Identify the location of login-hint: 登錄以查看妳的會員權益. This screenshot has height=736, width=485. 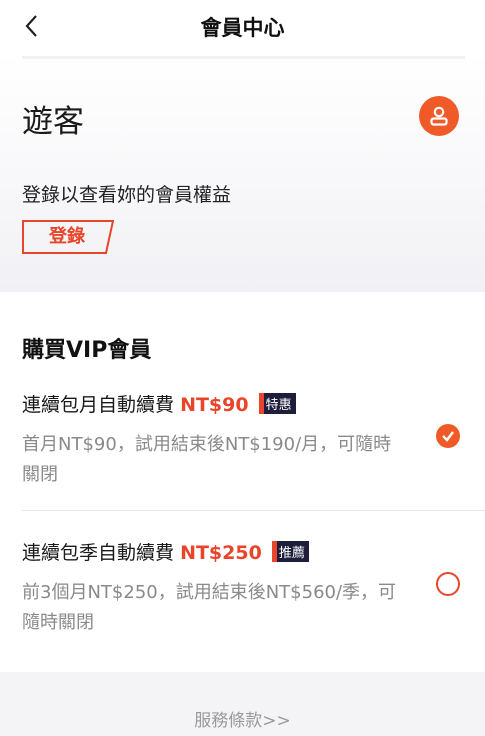
(127, 195).